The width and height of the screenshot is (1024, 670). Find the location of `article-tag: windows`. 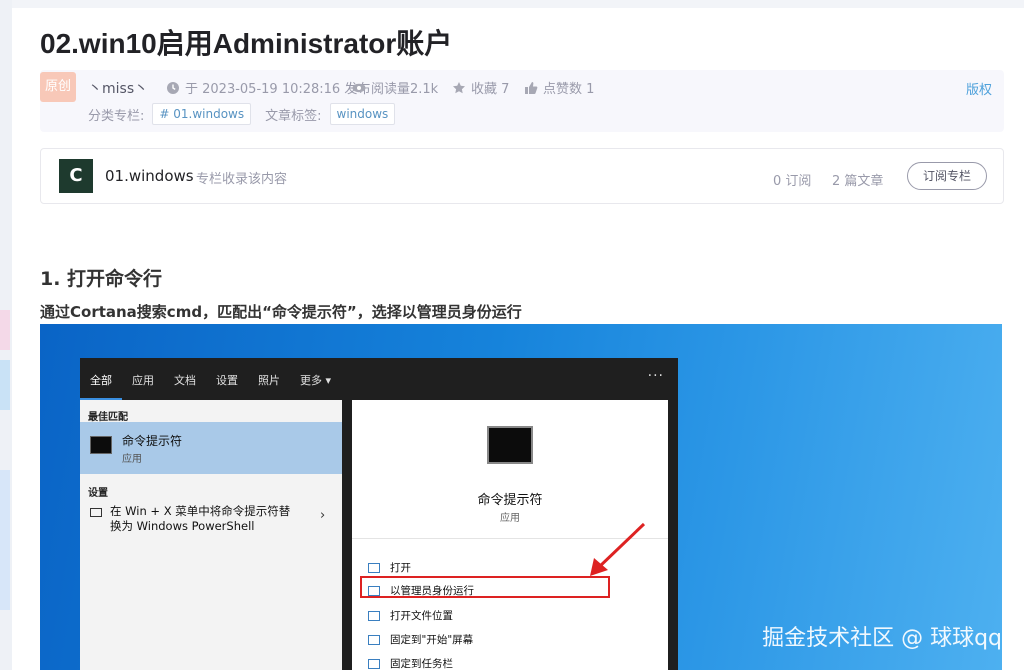

article-tag: windows is located at coordinates (362, 114).